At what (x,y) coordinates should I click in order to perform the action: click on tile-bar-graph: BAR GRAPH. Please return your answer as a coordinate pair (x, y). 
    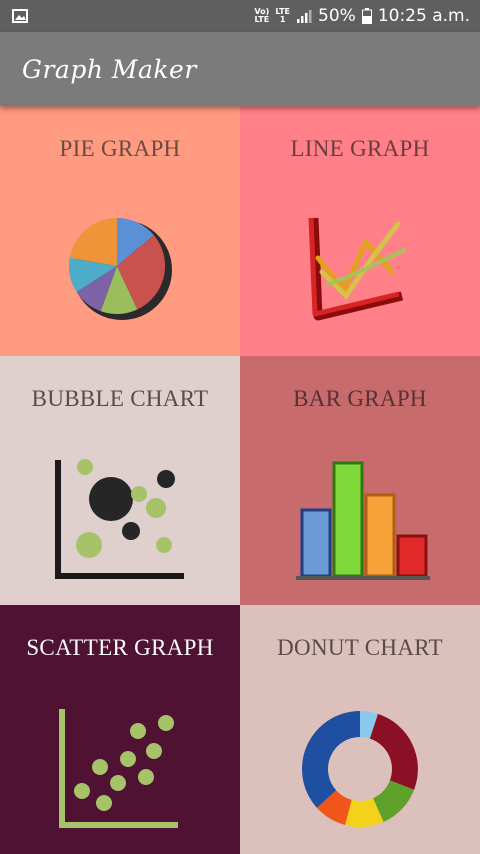
    Looking at the image, I should click on (360, 480).